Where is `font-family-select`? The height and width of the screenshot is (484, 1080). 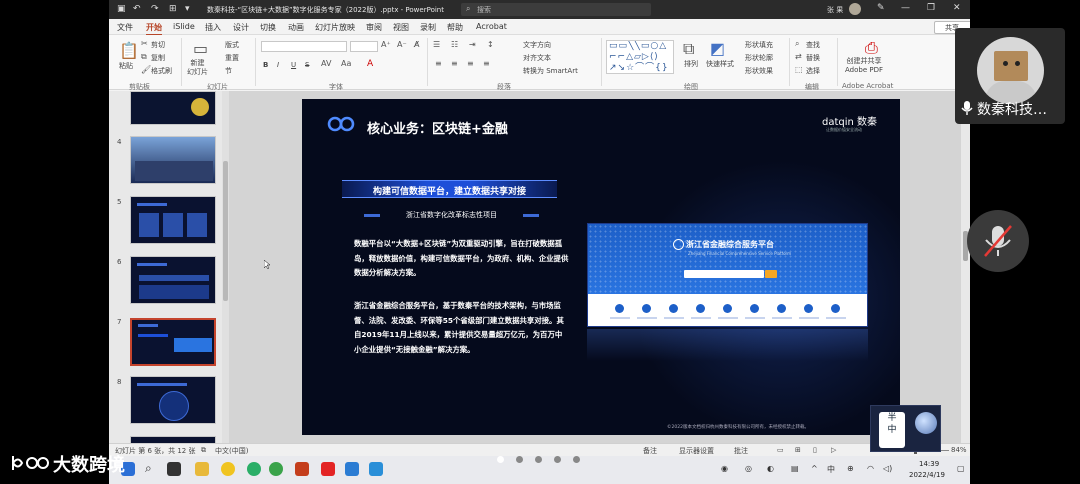
font-family-select is located at coordinates (304, 46).